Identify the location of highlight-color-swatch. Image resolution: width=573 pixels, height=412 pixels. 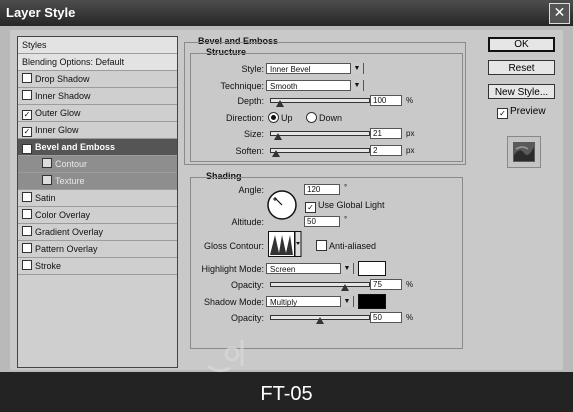
(372, 268).